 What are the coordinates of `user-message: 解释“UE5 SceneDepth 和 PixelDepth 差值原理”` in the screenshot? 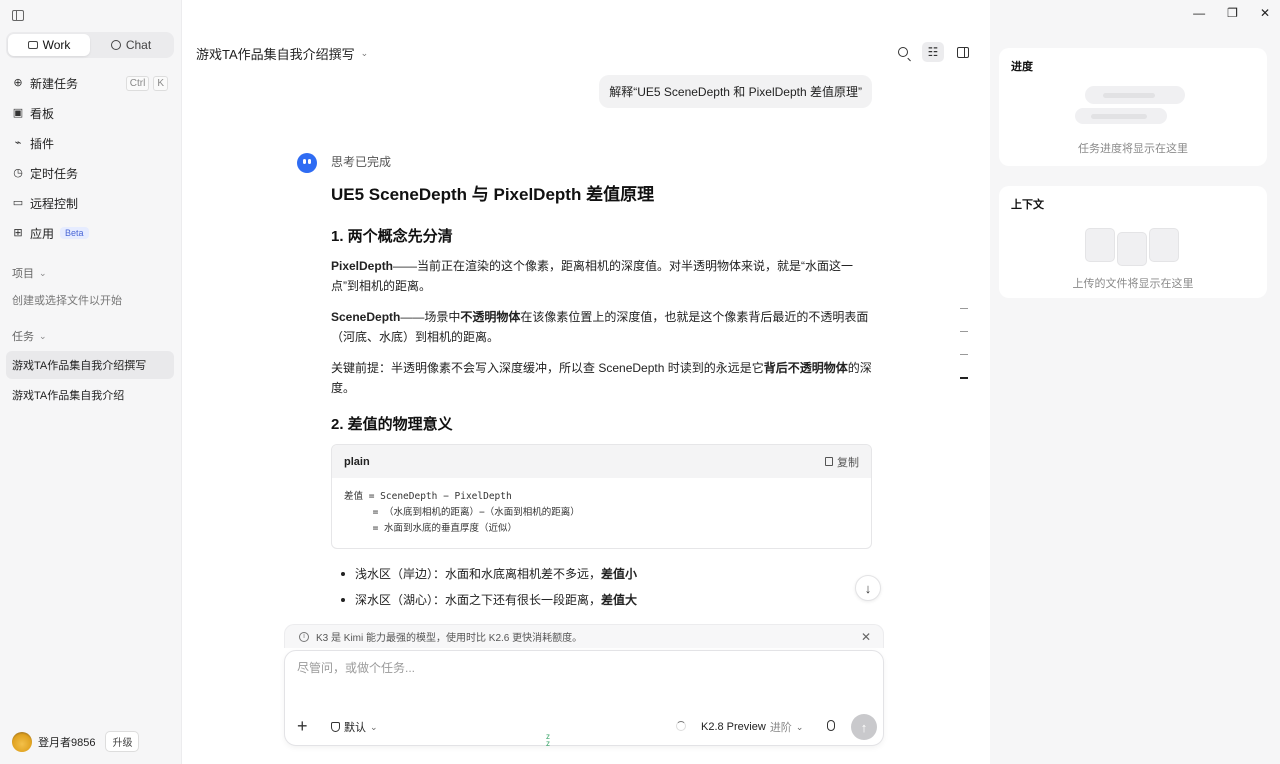 It's located at (735, 91).